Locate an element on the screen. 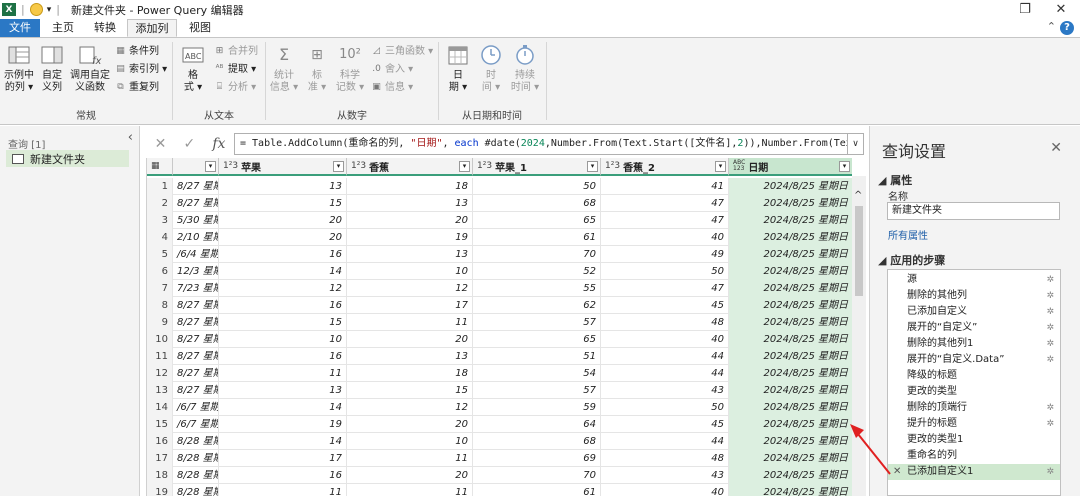  row-number: 2 is located at coordinates (160, 203).